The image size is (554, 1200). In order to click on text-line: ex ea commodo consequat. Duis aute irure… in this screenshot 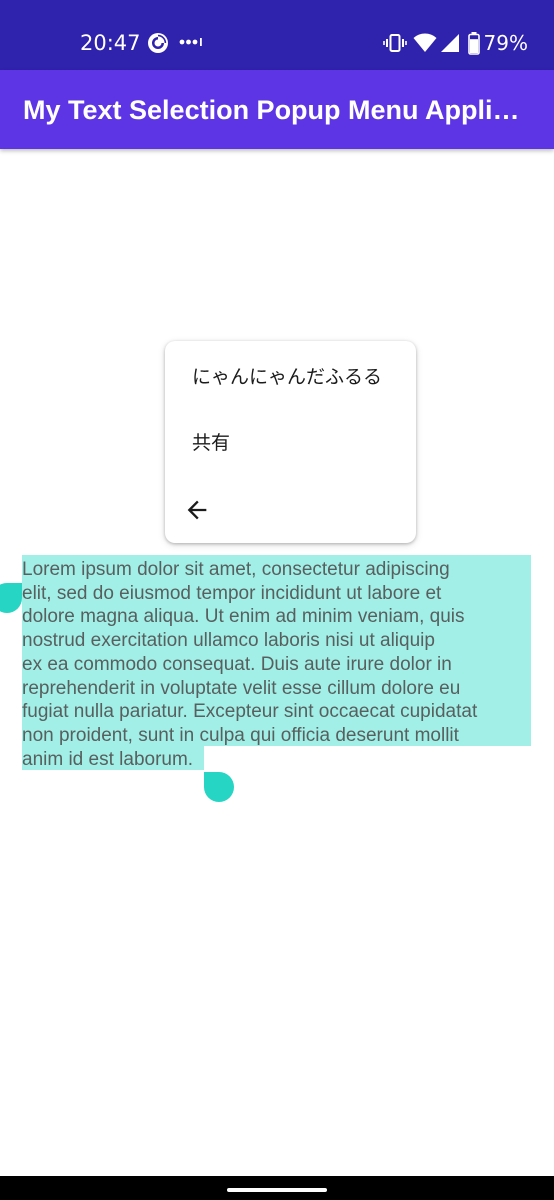, I will do `click(237, 664)`.